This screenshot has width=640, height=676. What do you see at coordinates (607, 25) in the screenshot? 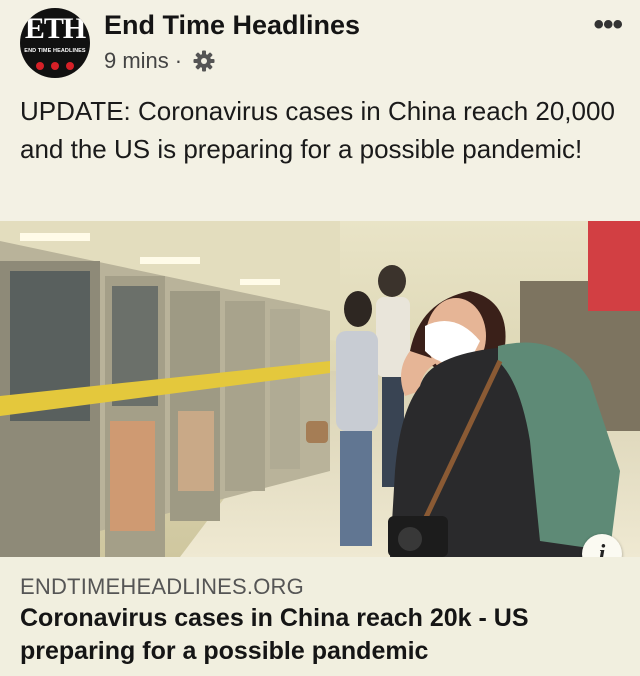
I see `more-options-icon: •••` at bounding box center [607, 25].